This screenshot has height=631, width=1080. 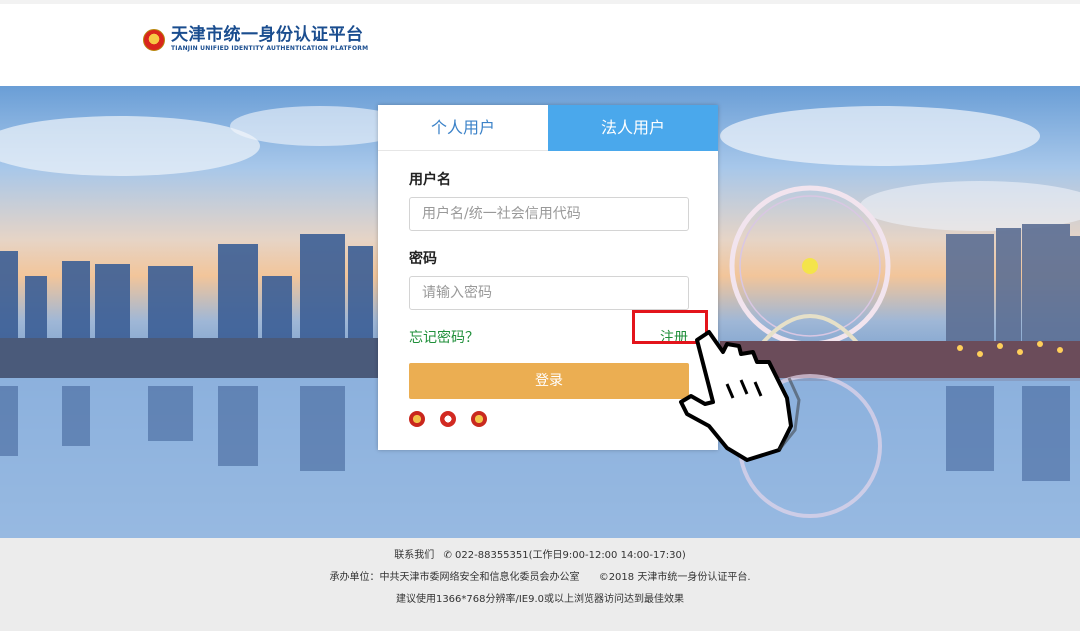 What do you see at coordinates (414, 555) in the screenshot?
I see `contact-us-link: 联系我们` at bounding box center [414, 555].